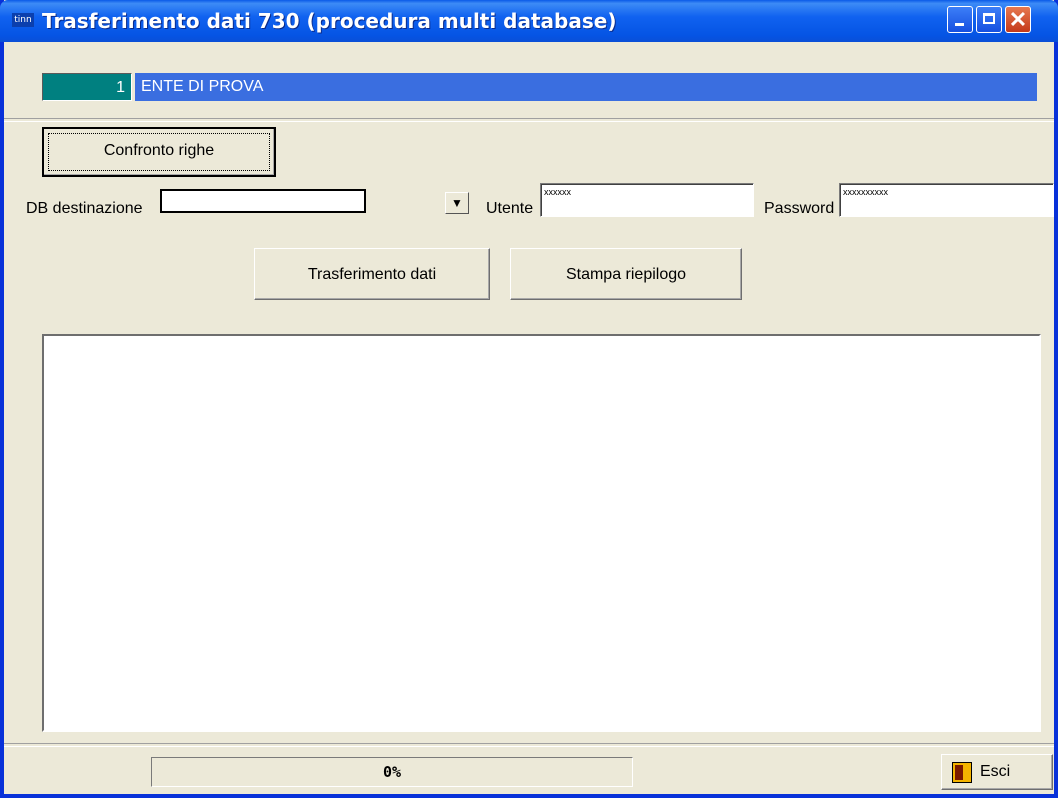 This screenshot has height=798, width=1058. Describe the element at coordinates (799, 208) in the screenshot. I see `password-label: Password` at that location.